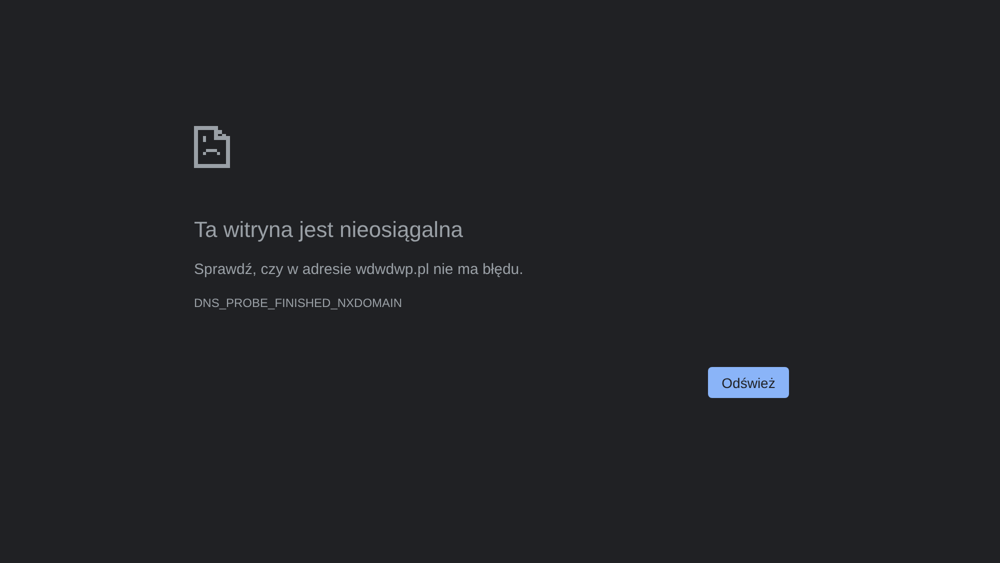 The width and height of the screenshot is (1000, 563). I want to click on reload-button: Odśwież, so click(748, 382).